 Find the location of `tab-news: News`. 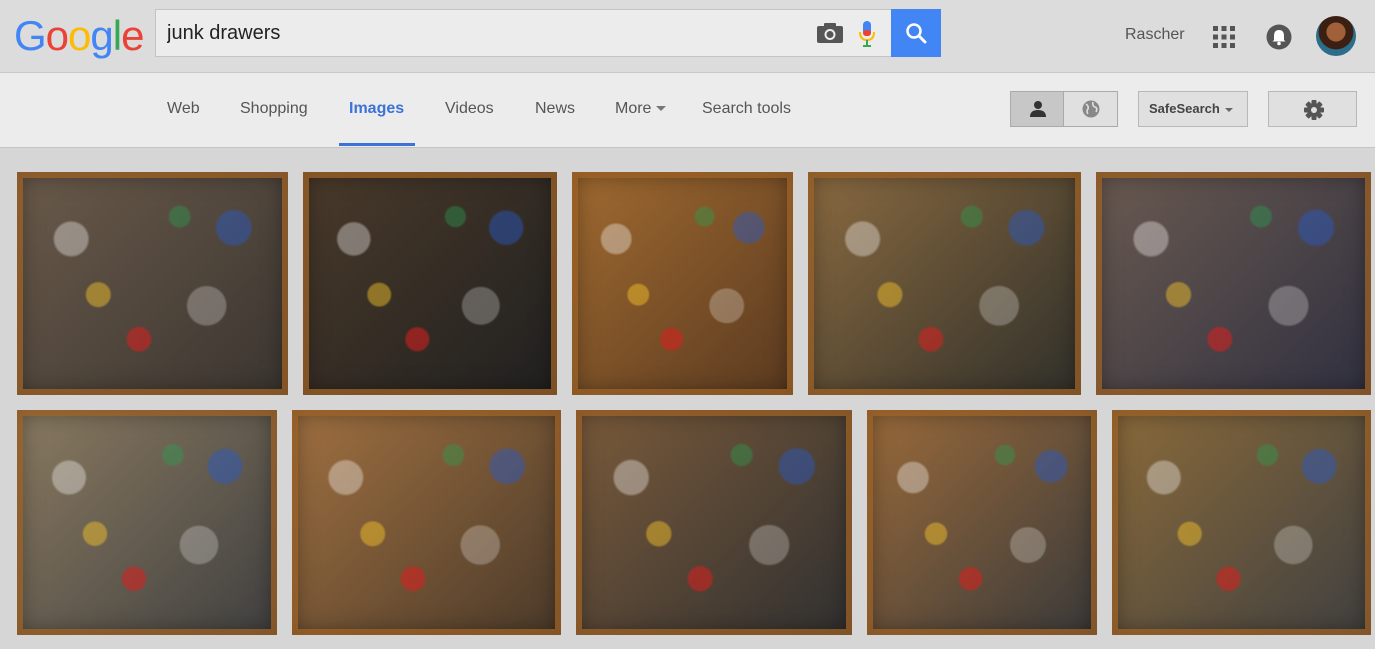

tab-news: News is located at coordinates (555, 109).